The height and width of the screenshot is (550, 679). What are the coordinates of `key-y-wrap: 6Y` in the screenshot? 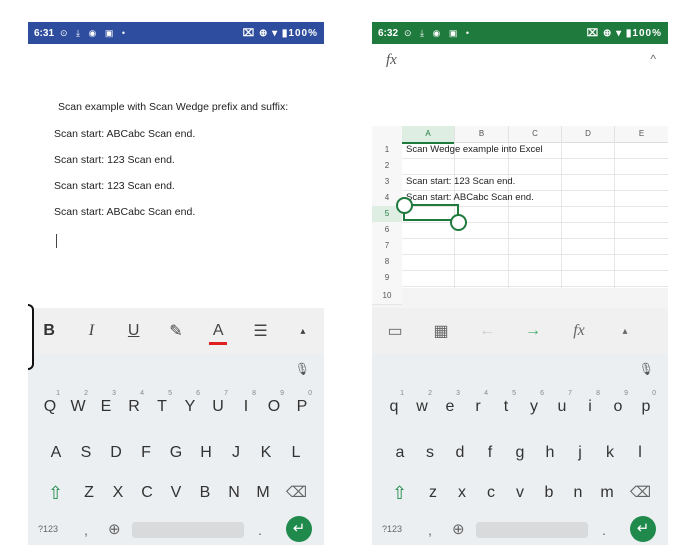 It's located at (190, 406).